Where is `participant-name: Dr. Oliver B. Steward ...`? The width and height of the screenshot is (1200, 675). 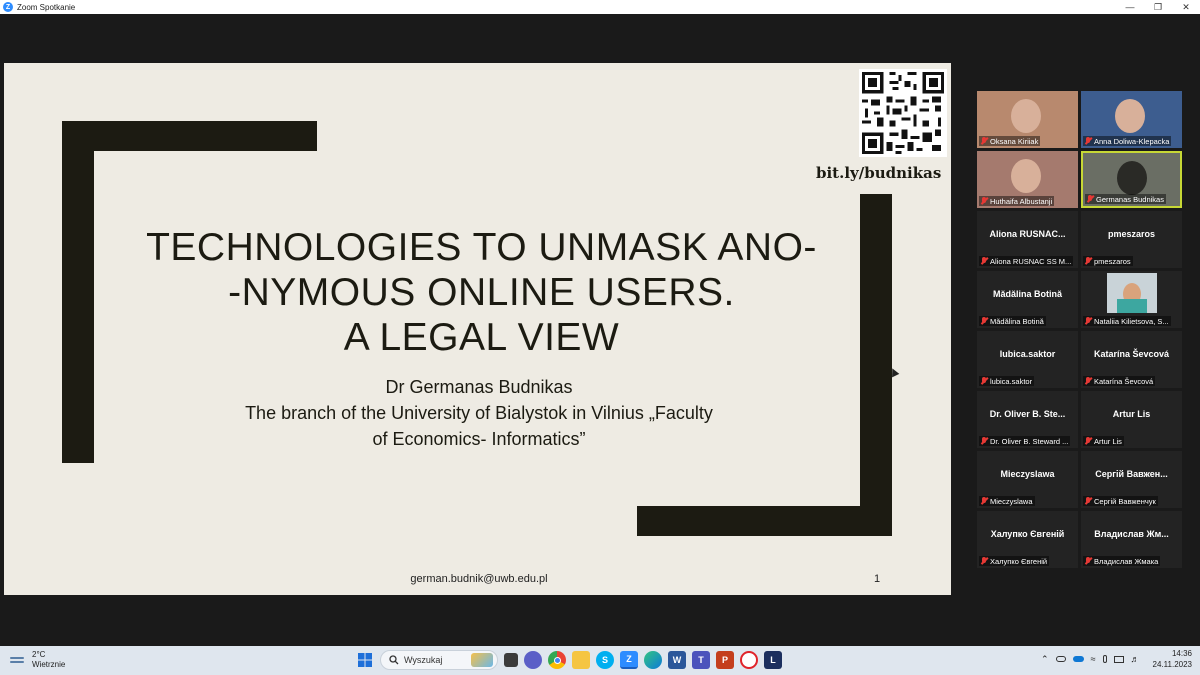
participant-name: Dr. Oliver B. Steward ... is located at coordinates (1029, 441).